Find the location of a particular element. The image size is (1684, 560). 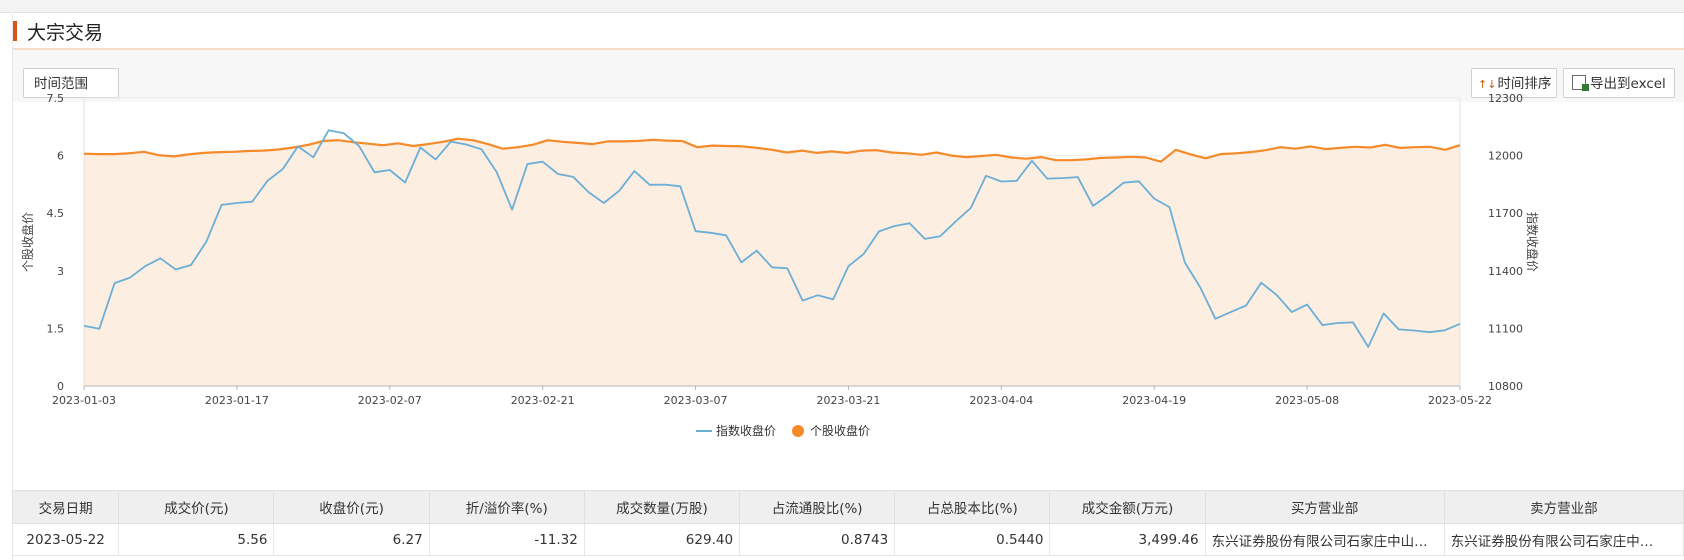

x-tick-label: 2023-03-07 is located at coordinates (696, 400).